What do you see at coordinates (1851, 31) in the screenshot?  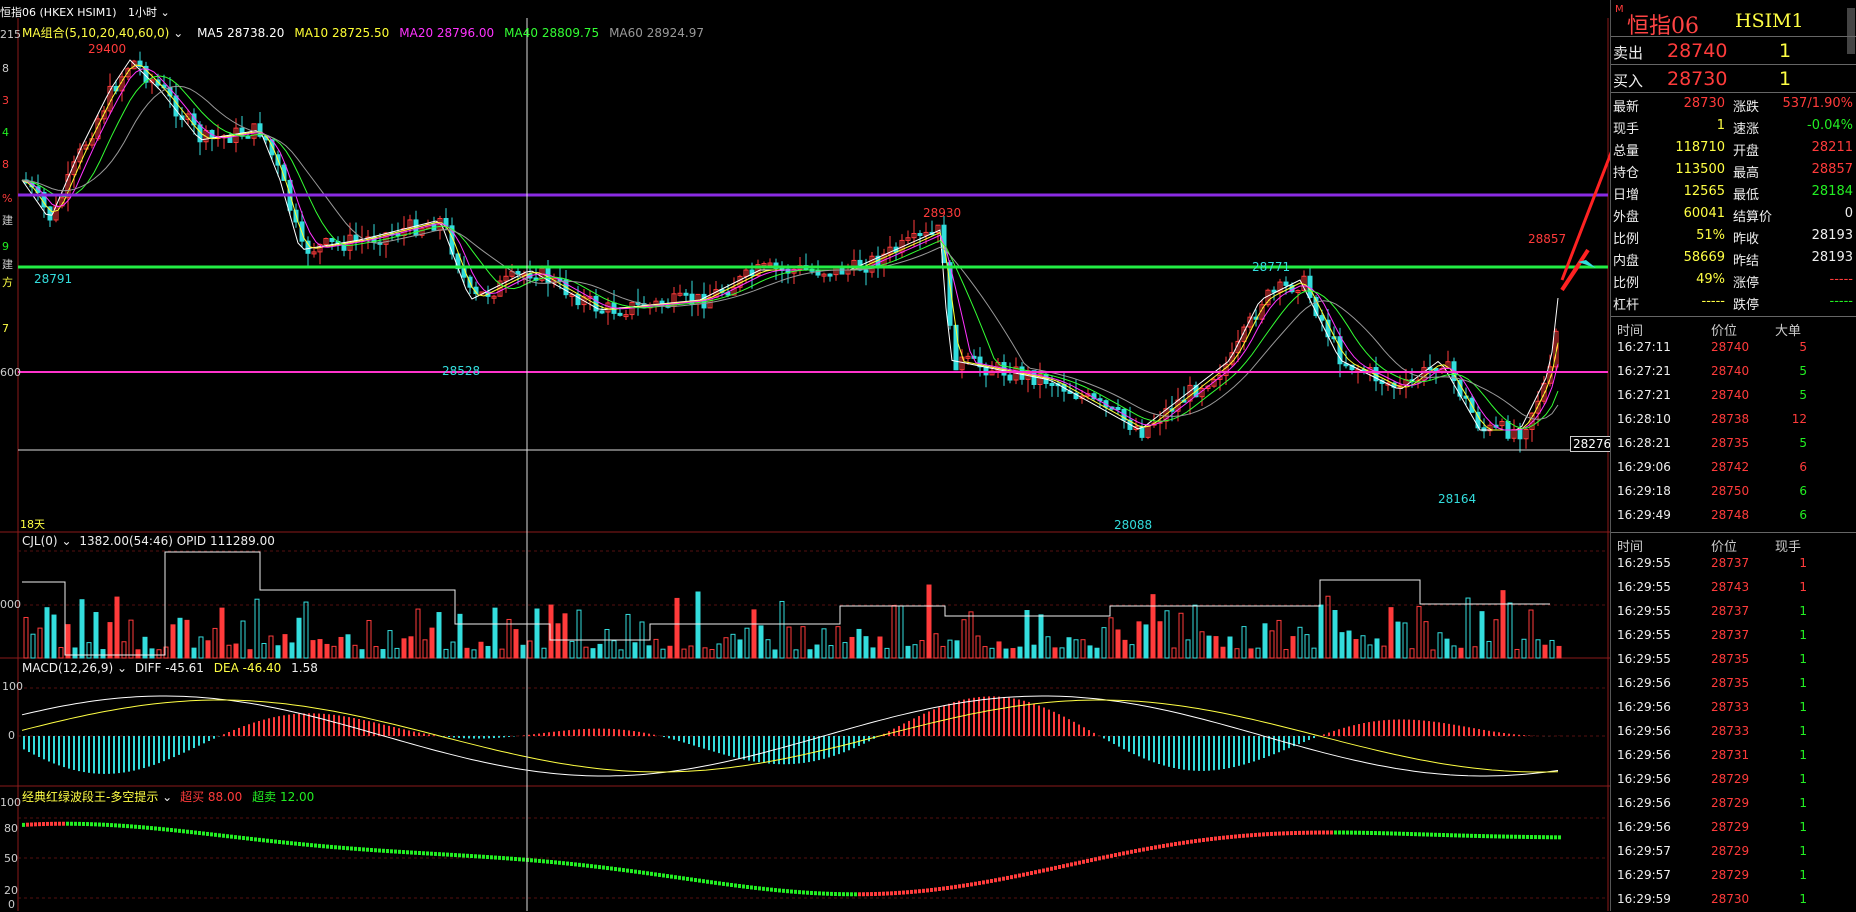 I see `panel-scrollbar` at bounding box center [1851, 31].